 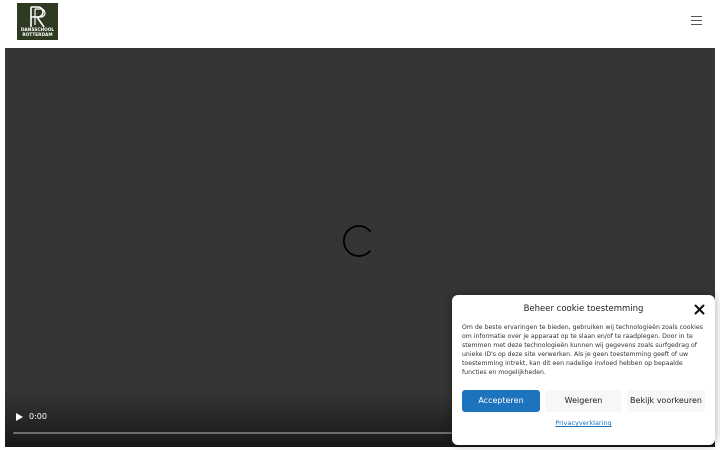 What do you see at coordinates (697, 21) in the screenshot?
I see `hamburger-menu-icon` at bounding box center [697, 21].